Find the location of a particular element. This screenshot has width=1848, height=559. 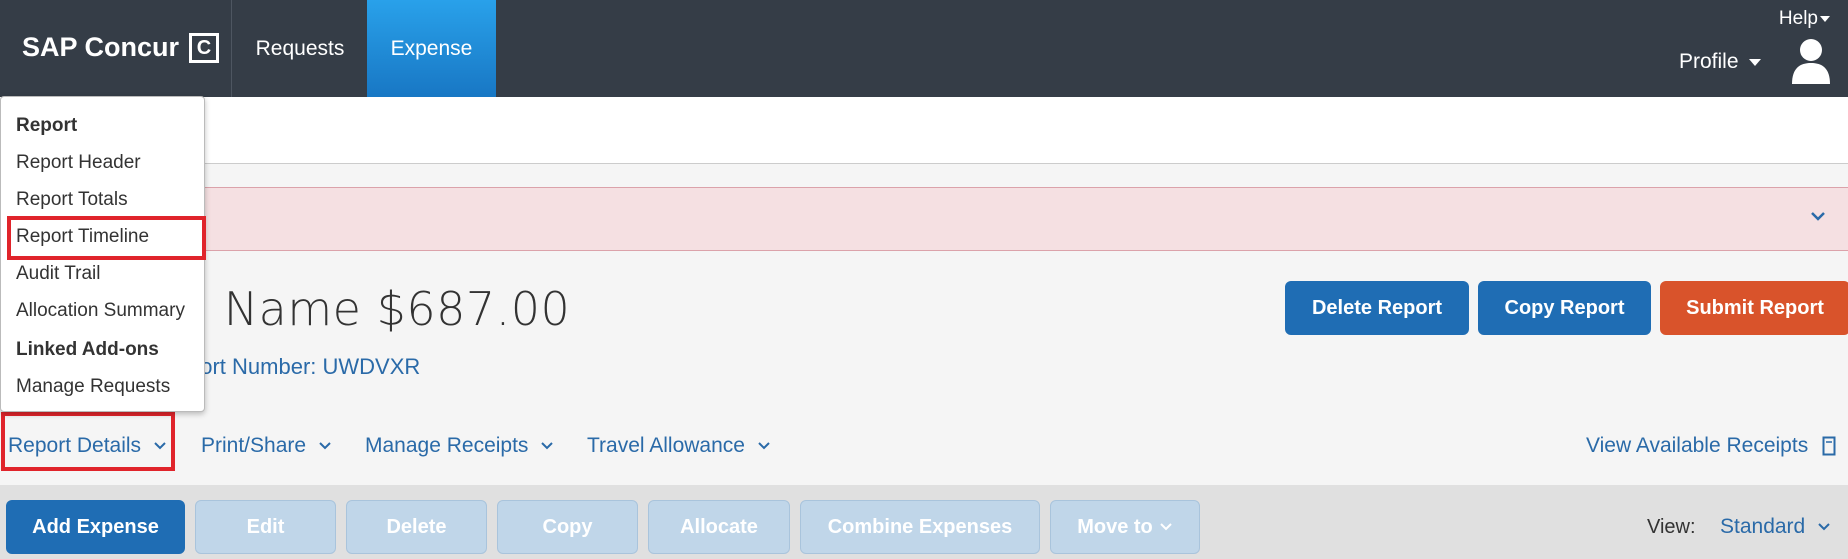

delete-report-button: Delete Report is located at coordinates (1377, 308).